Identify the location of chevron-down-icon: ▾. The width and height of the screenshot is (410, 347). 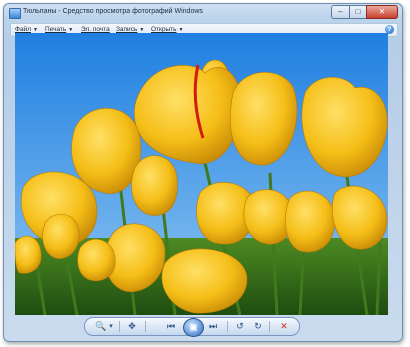
(111, 326).